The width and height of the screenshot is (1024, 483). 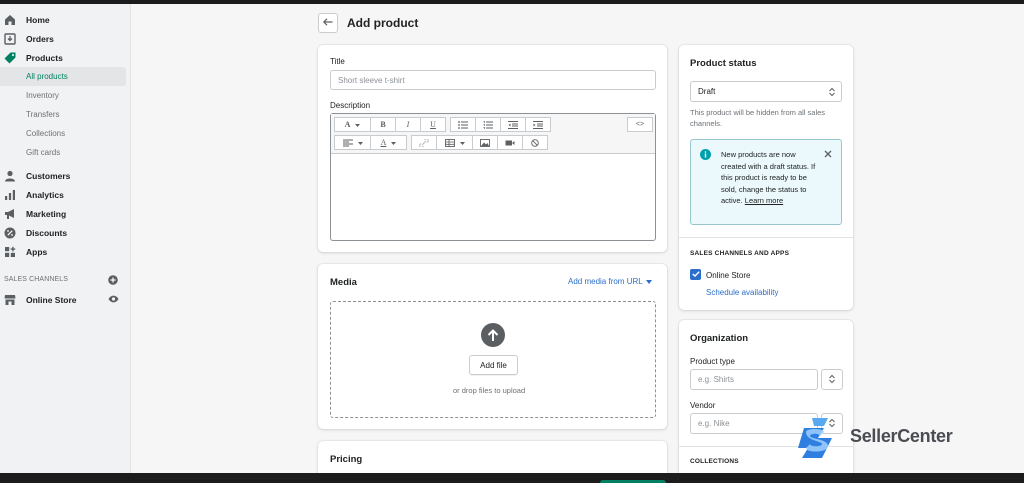 I want to click on code-view-button: <>, so click(x=640, y=124).